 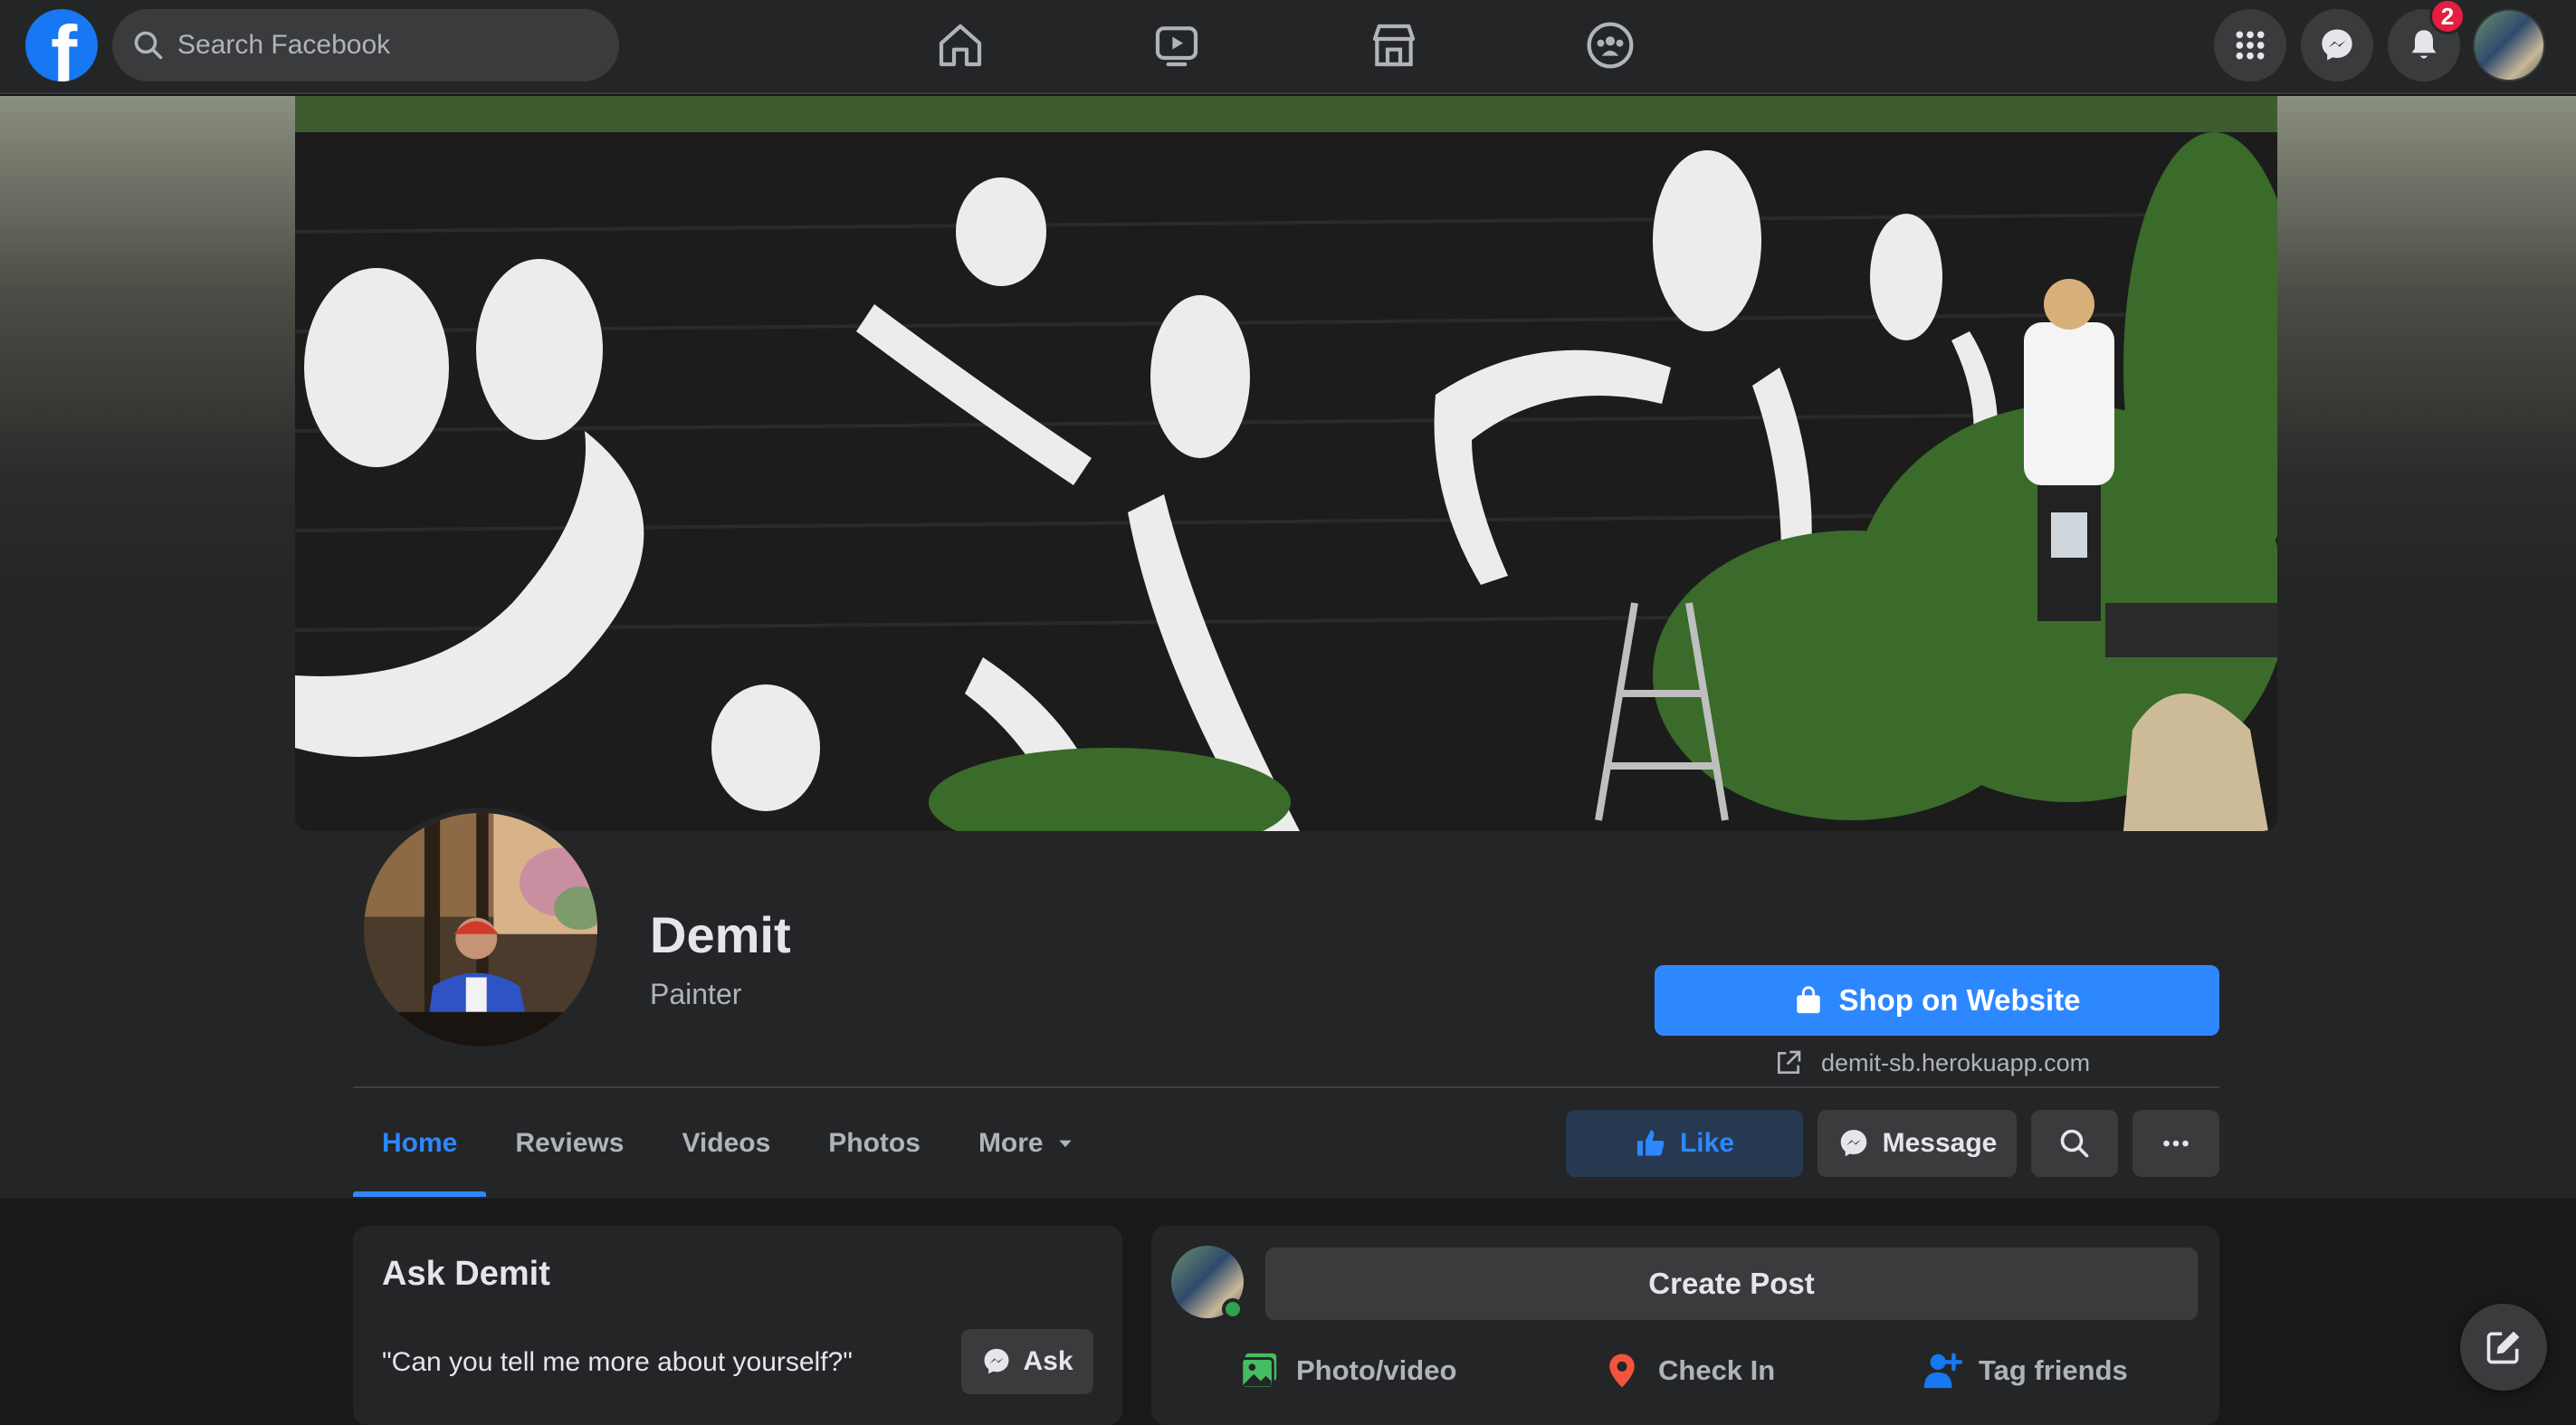 I want to click on notifications-button: 2, so click(x=2427, y=40).